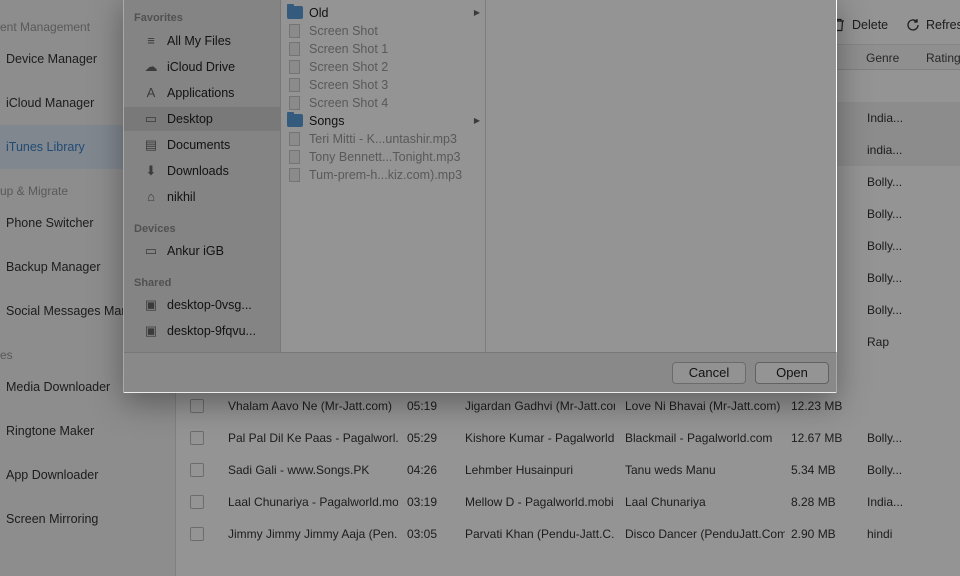 This screenshot has width=960, height=576. I want to click on file-item: Tony Bennett...Tonight.mp3, so click(383, 157).